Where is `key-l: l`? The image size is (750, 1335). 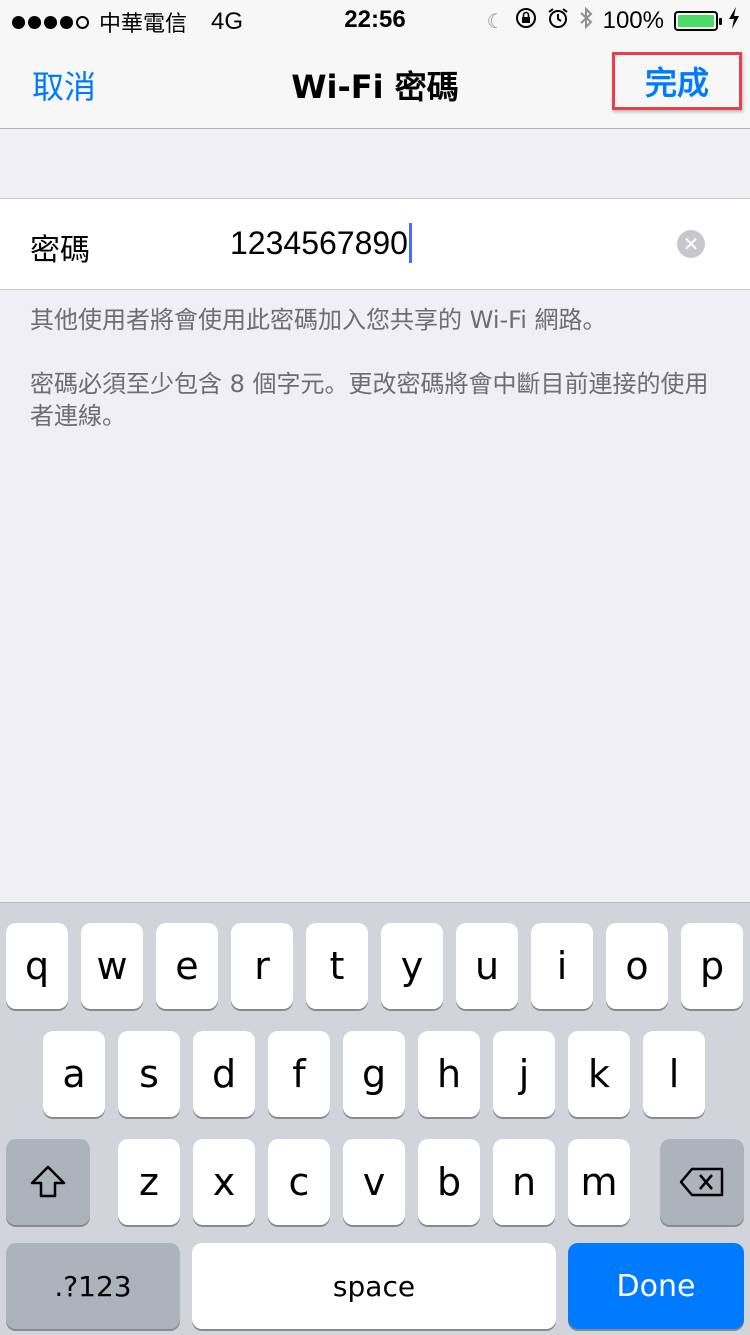 key-l: l is located at coordinates (674, 1074).